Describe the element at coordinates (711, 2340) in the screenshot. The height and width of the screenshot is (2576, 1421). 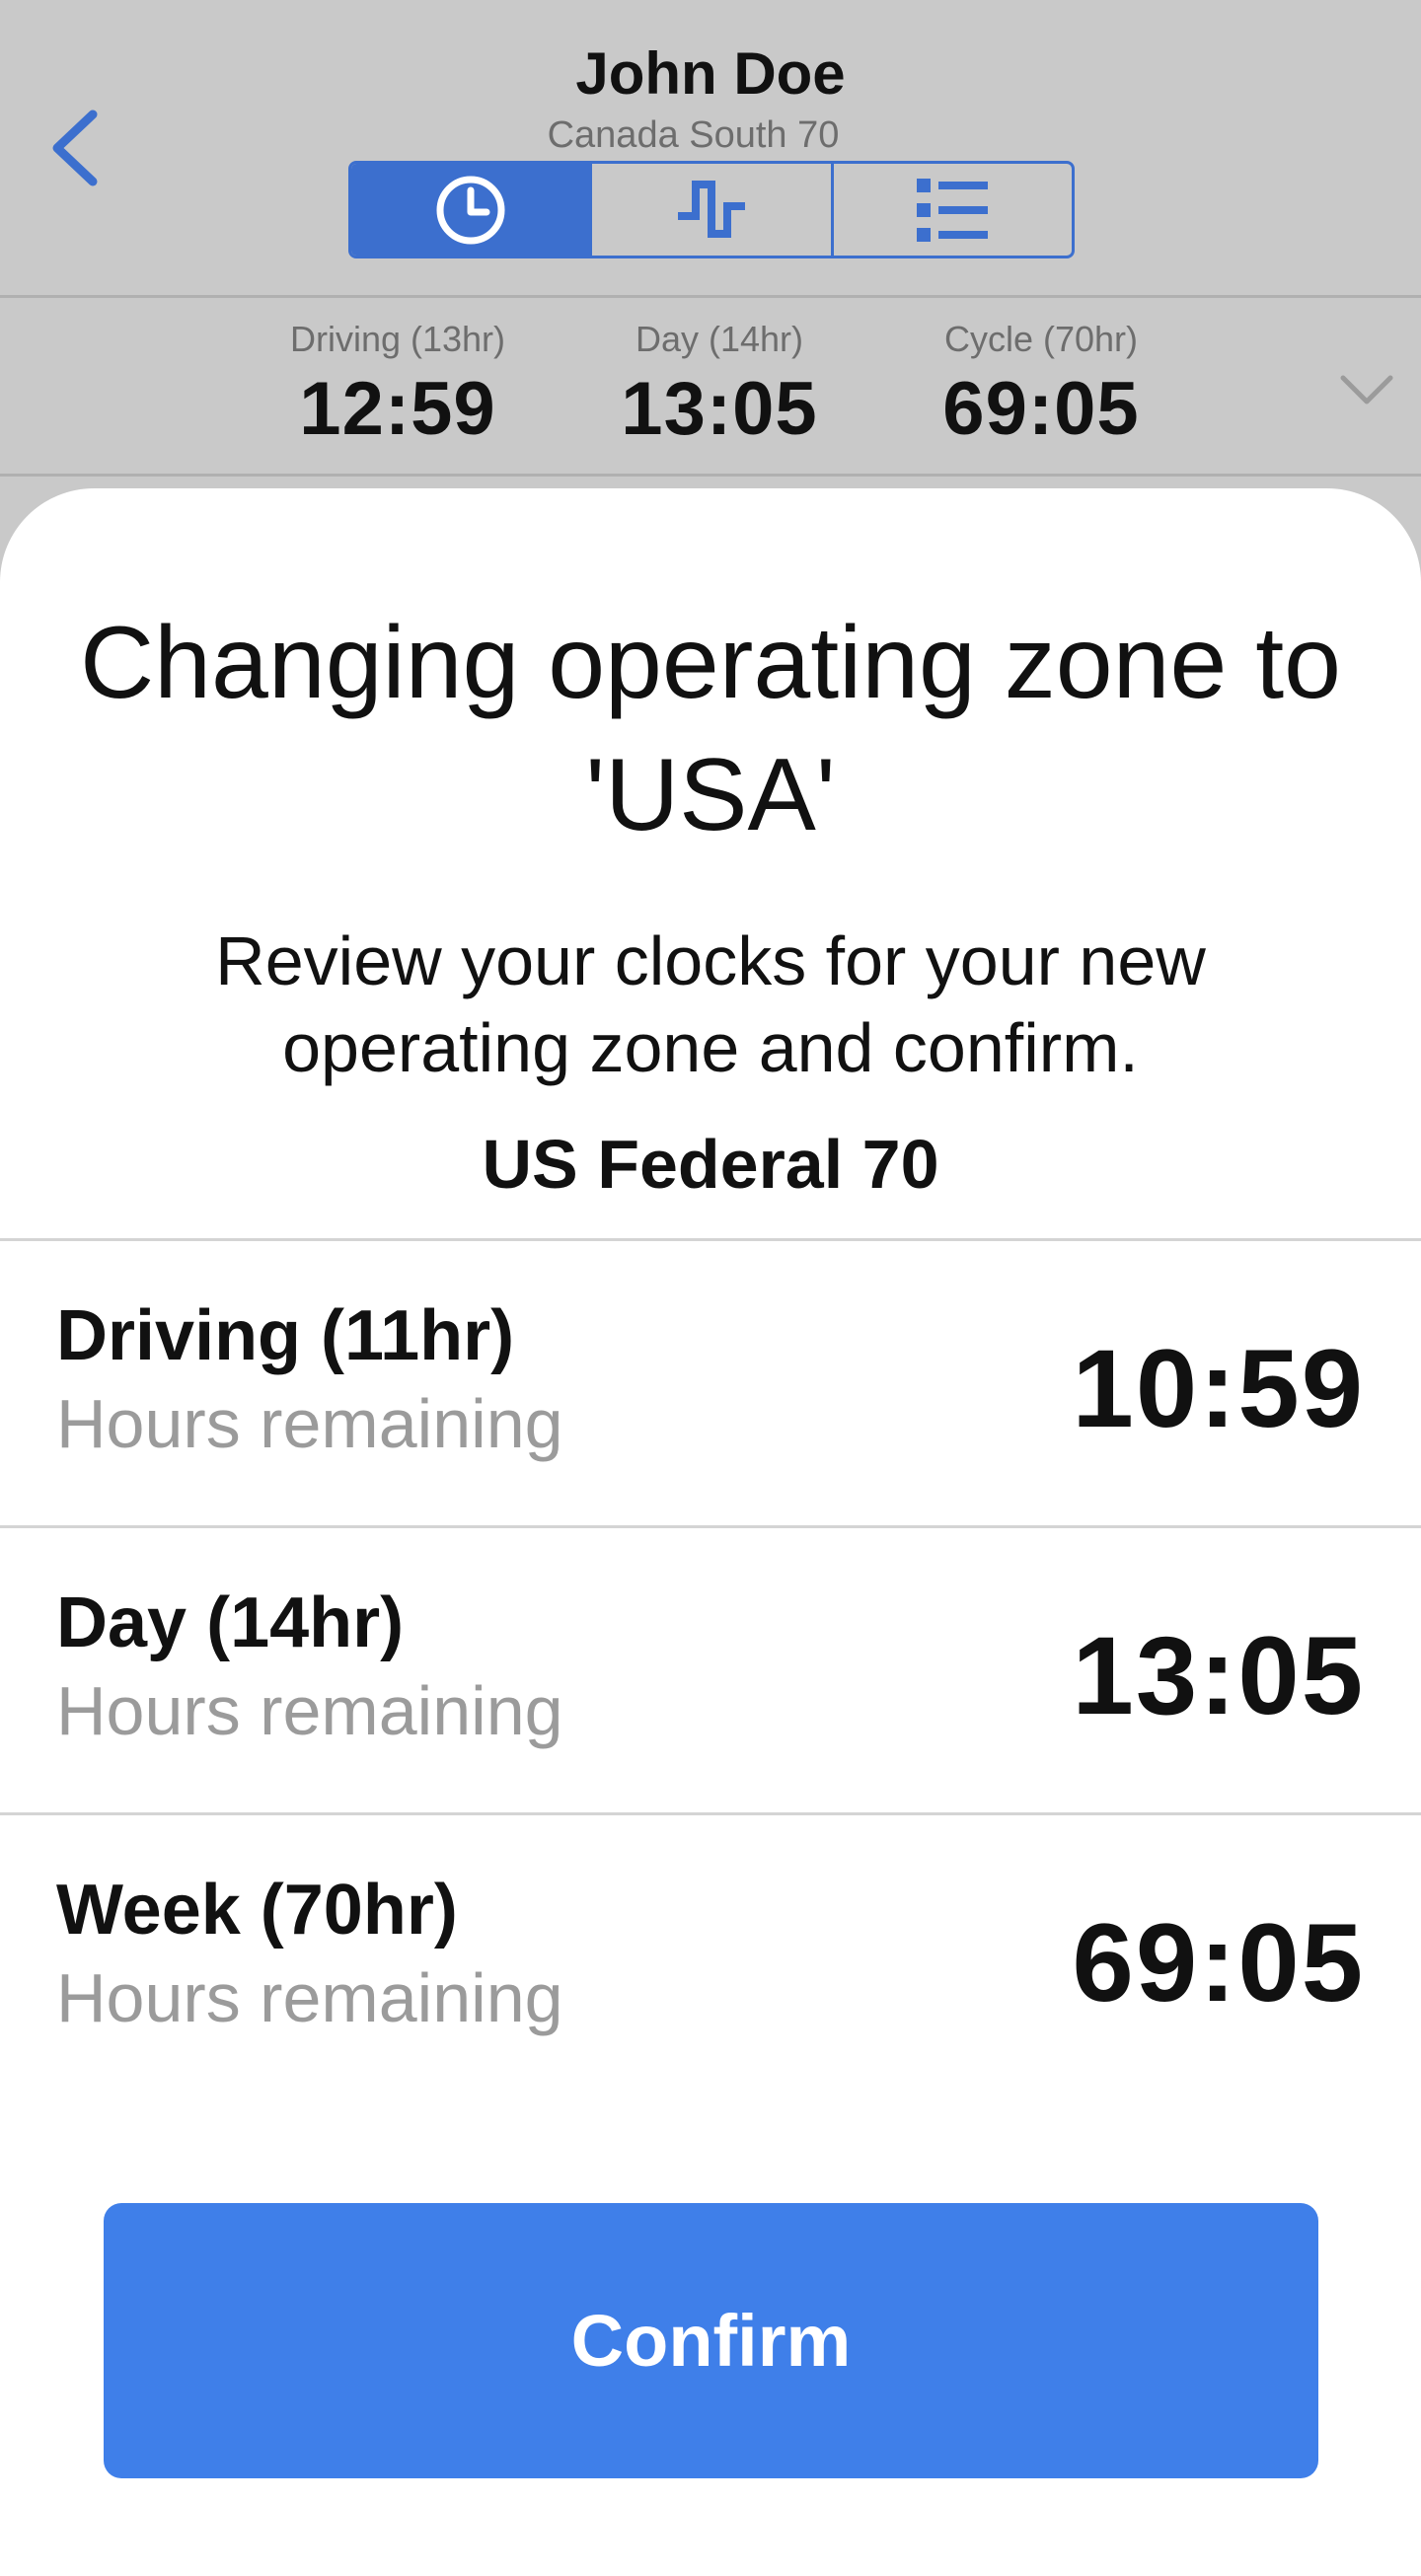
I see `confirm-button: Confirm` at that location.